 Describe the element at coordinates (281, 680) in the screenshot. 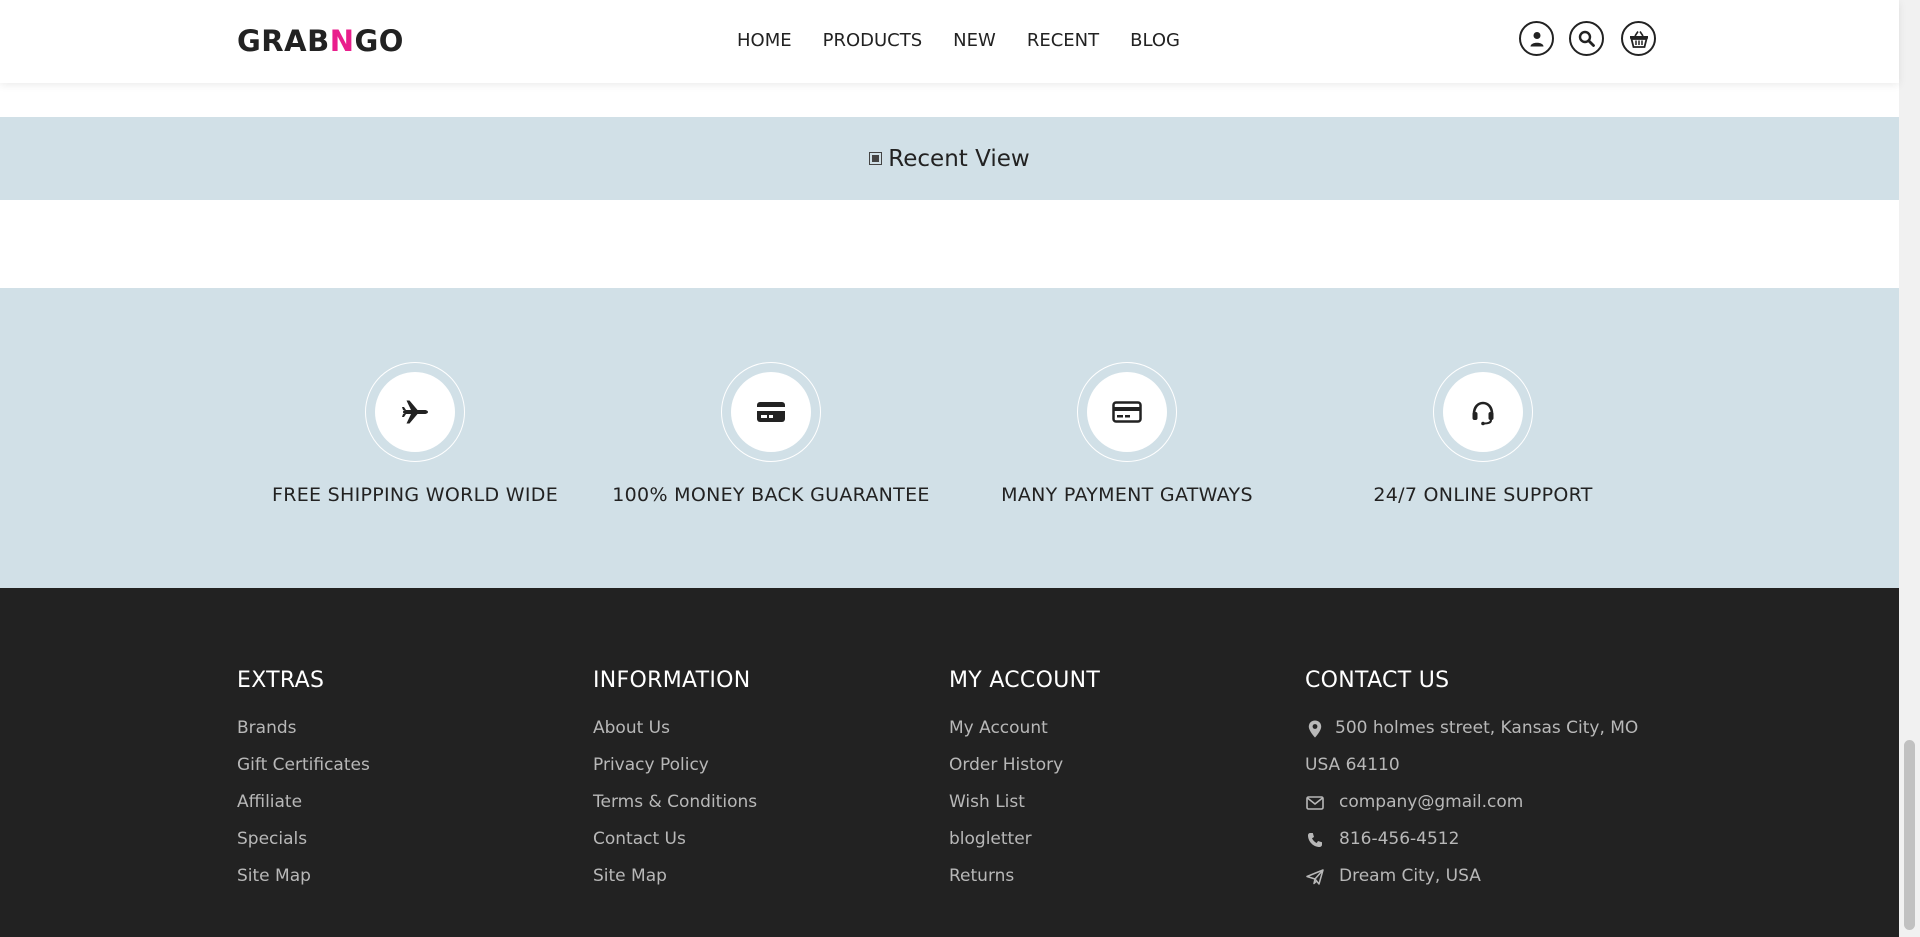

I see `footer-heading-extras: EXTRAS` at that location.